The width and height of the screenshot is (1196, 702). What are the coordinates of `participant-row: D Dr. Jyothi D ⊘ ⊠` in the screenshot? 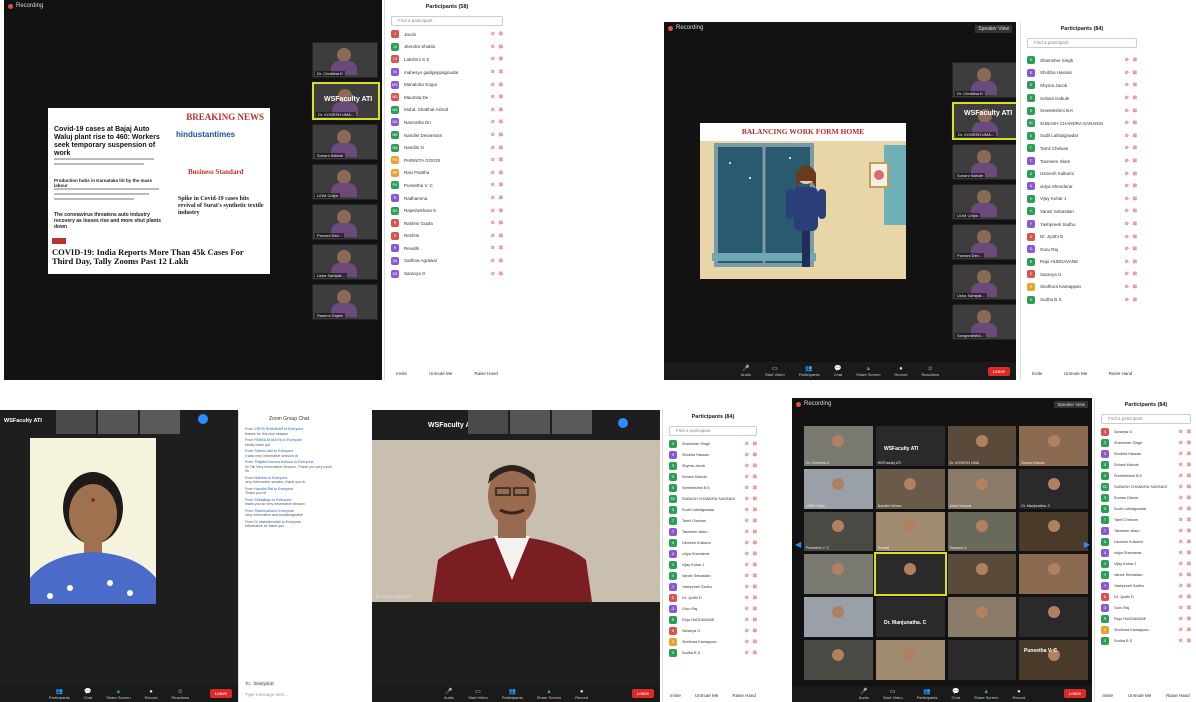 It's located at (713, 597).